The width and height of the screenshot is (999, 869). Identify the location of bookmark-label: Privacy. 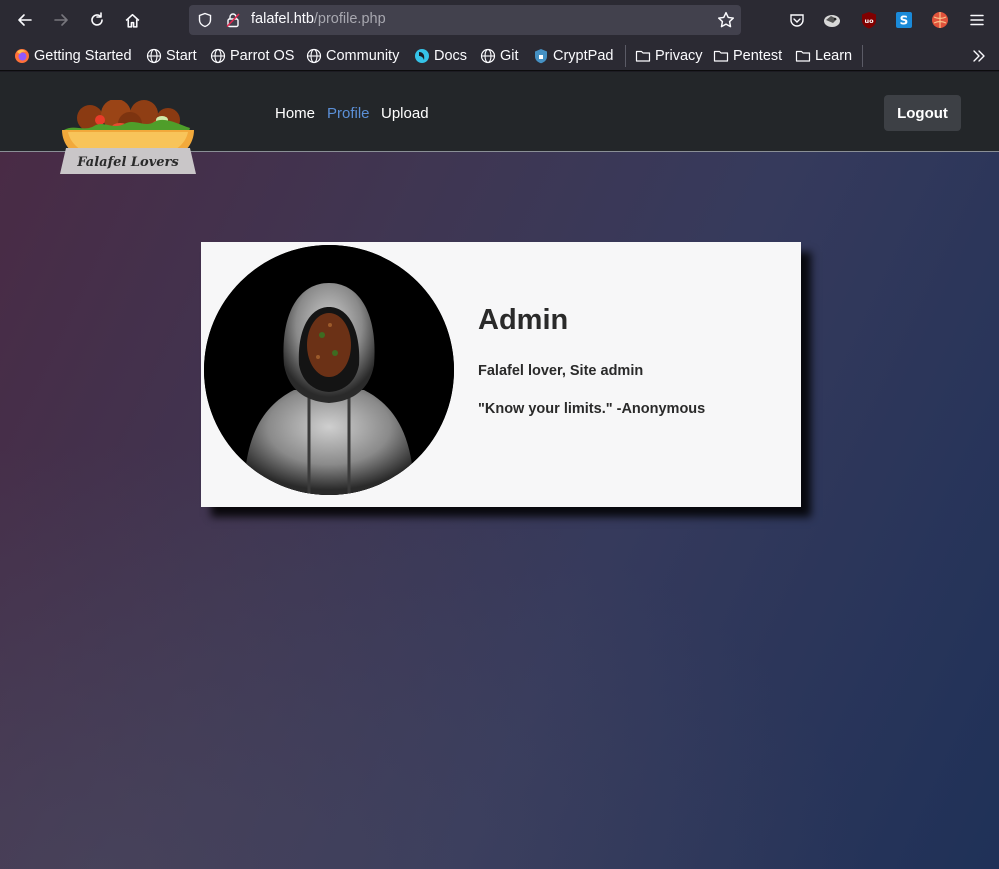
(679, 56).